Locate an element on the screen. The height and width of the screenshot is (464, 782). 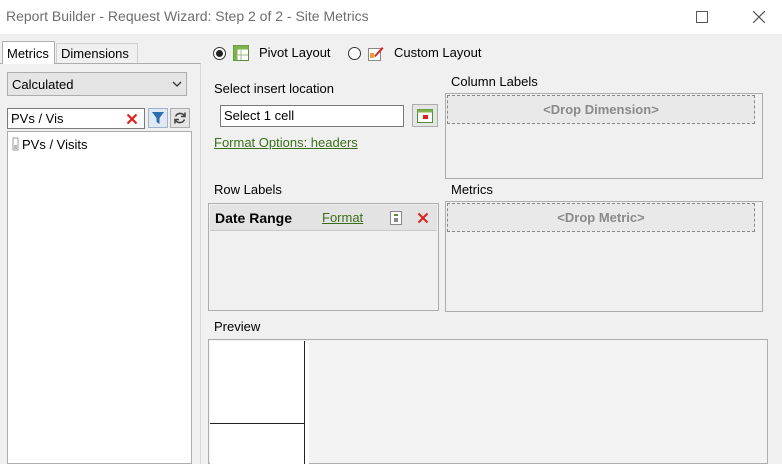
preview-cell-edge is located at coordinates (307, 402).